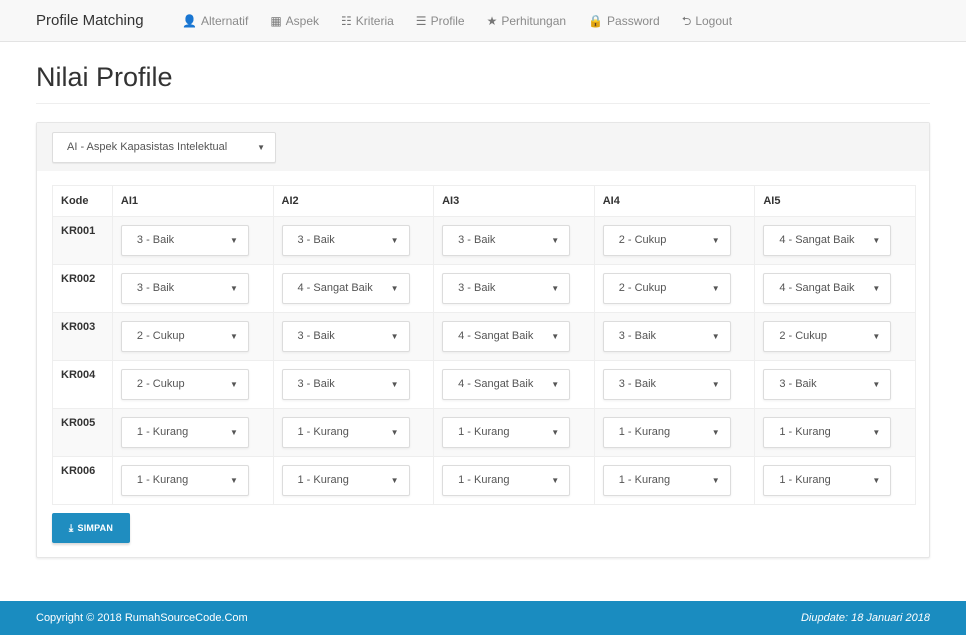 The width and height of the screenshot is (966, 635). What do you see at coordinates (82, 288) in the screenshot?
I see `row-kode: KR002` at bounding box center [82, 288].